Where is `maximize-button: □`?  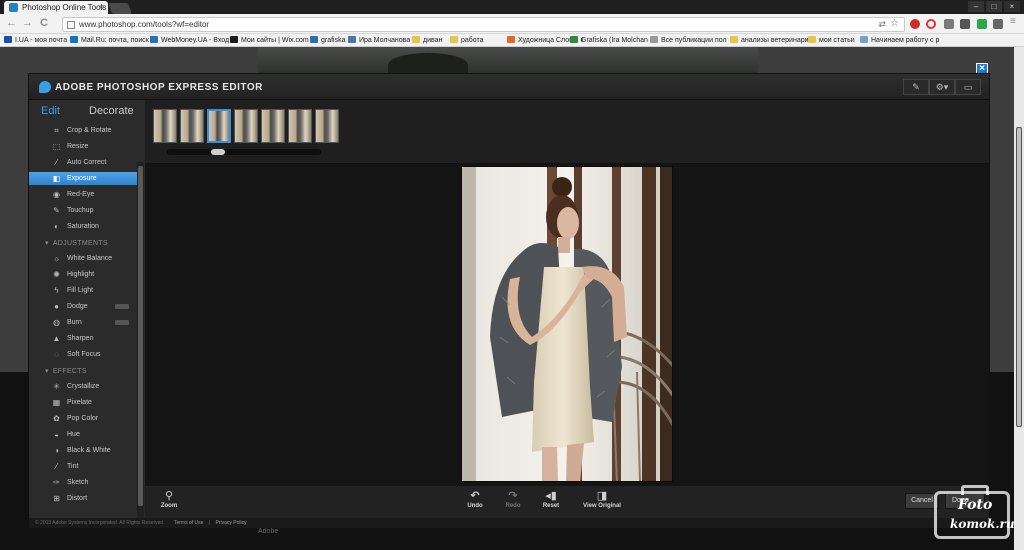 maximize-button: □ is located at coordinates (994, 6).